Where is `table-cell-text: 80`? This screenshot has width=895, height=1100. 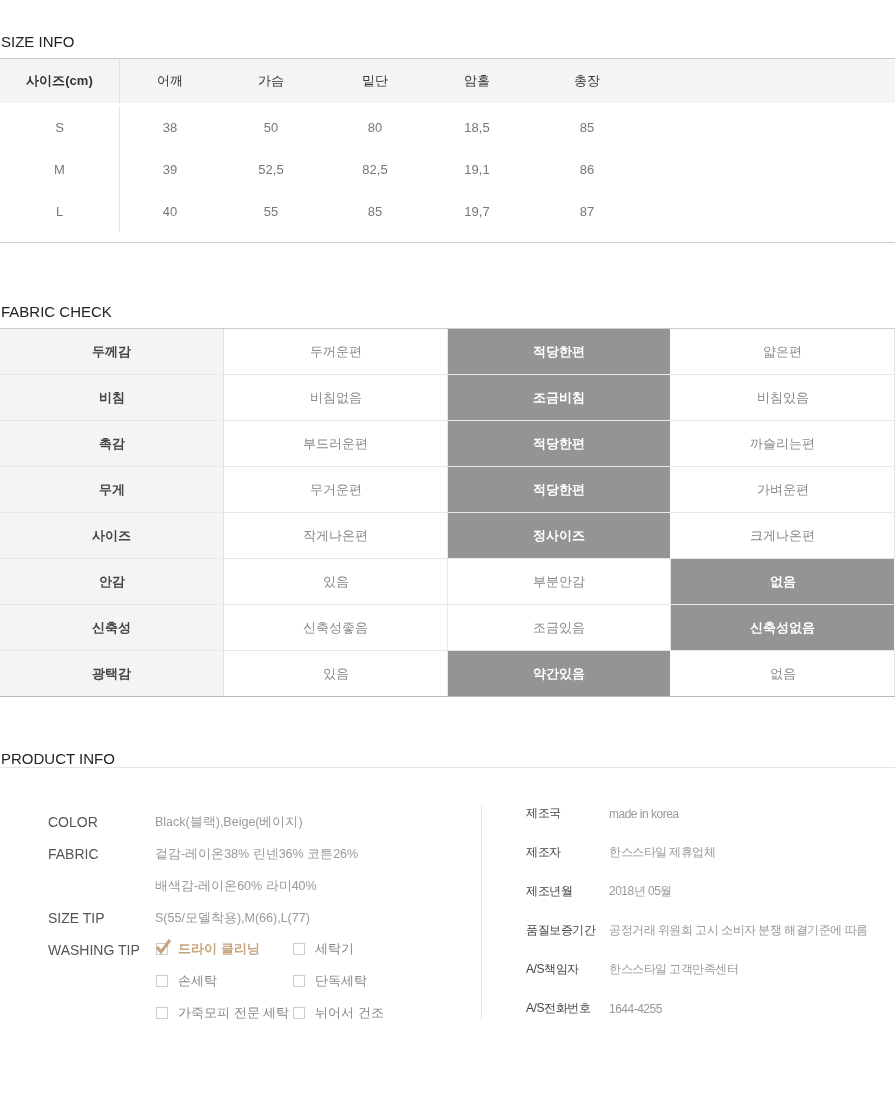
table-cell-text: 80 is located at coordinates (375, 127).